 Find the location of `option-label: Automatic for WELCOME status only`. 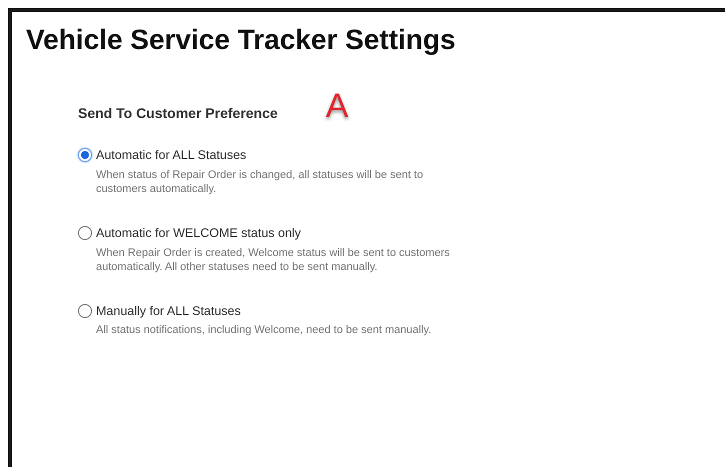

option-label: Automatic for WELCOME status only is located at coordinates (198, 233).